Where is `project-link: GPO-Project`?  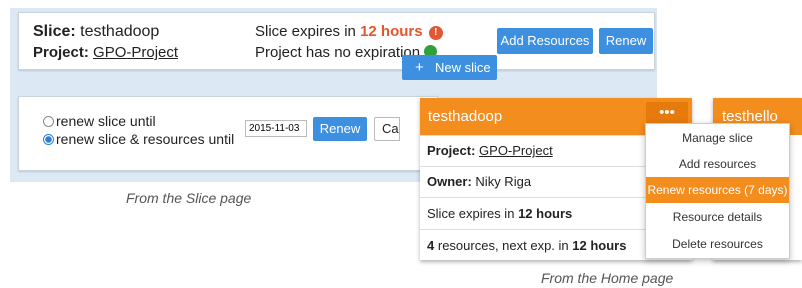
project-link: GPO-Project is located at coordinates (135, 52).